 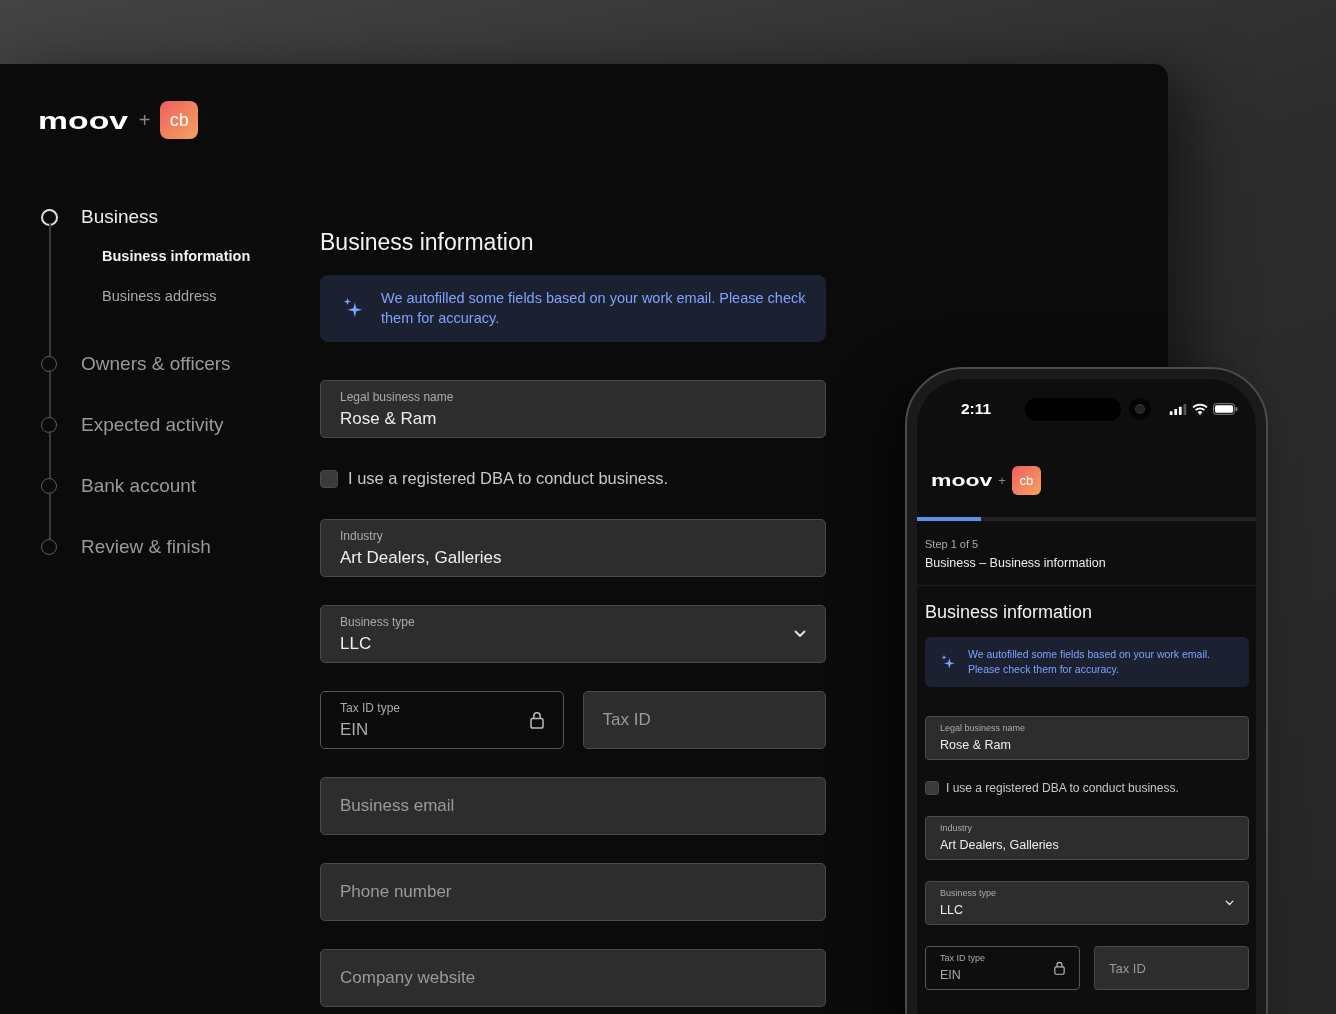 What do you see at coordinates (139, 494) in the screenshot?
I see `step-label: Bank account` at bounding box center [139, 494].